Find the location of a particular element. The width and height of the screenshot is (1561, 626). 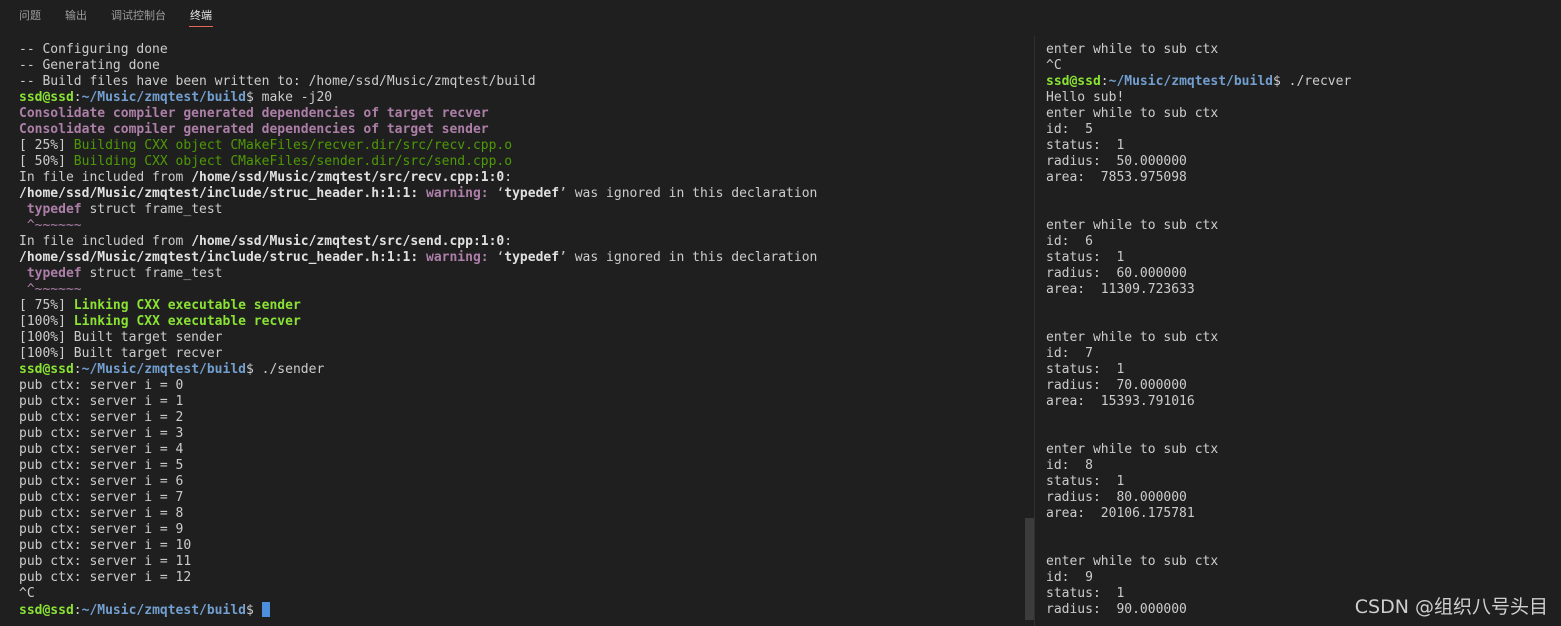

tab-problems: 问题 is located at coordinates (30, 15).